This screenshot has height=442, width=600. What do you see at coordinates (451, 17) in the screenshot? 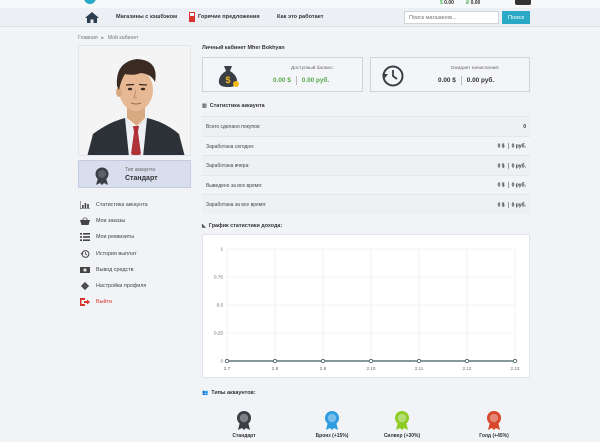
I see `search-input` at bounding box center [451, 17].